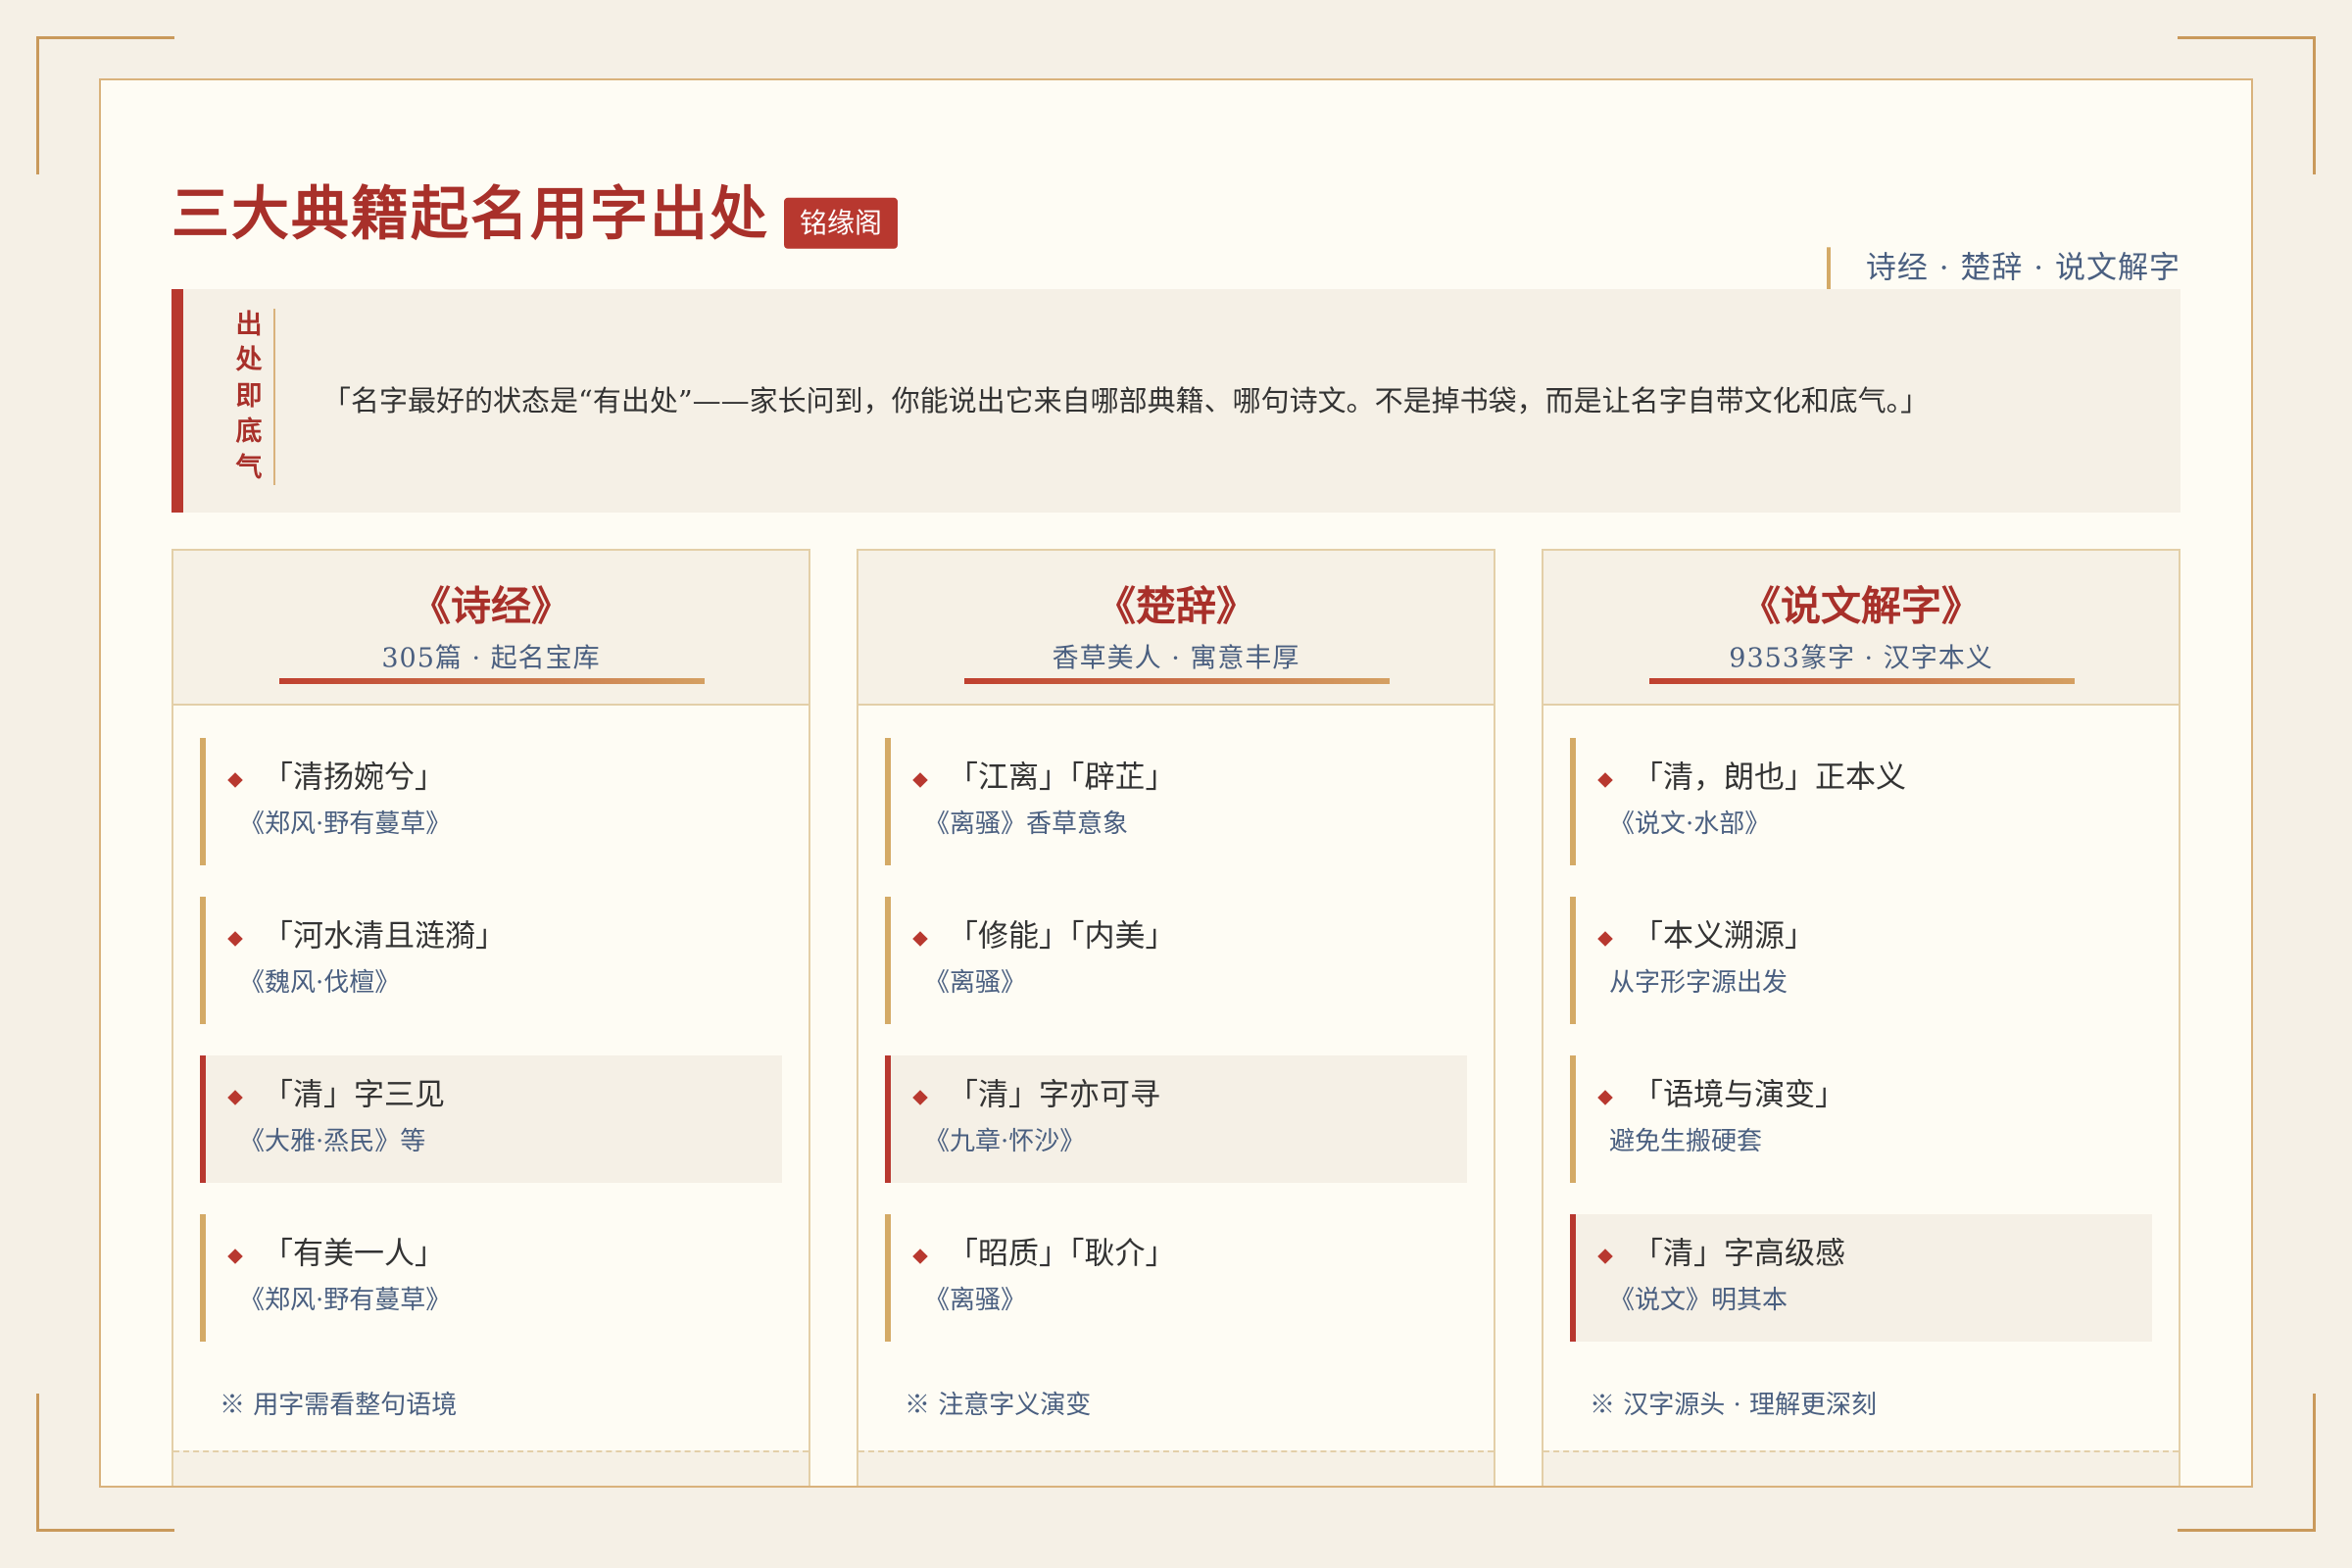  I want to click on list-item: 「昭质」「耿介」 《离骚》, so click(1176, 1278).